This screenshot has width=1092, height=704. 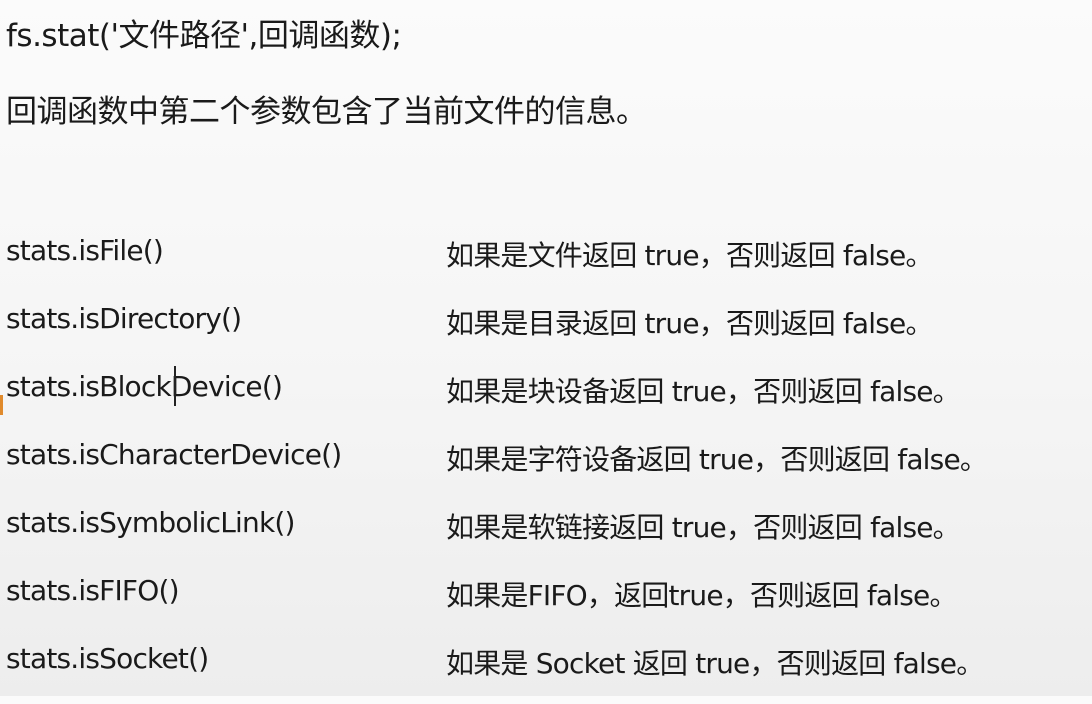 What do you see at coordinates (175, 386) in the screenshot?
I see `text-cursor` at bounding box center [175, 386].